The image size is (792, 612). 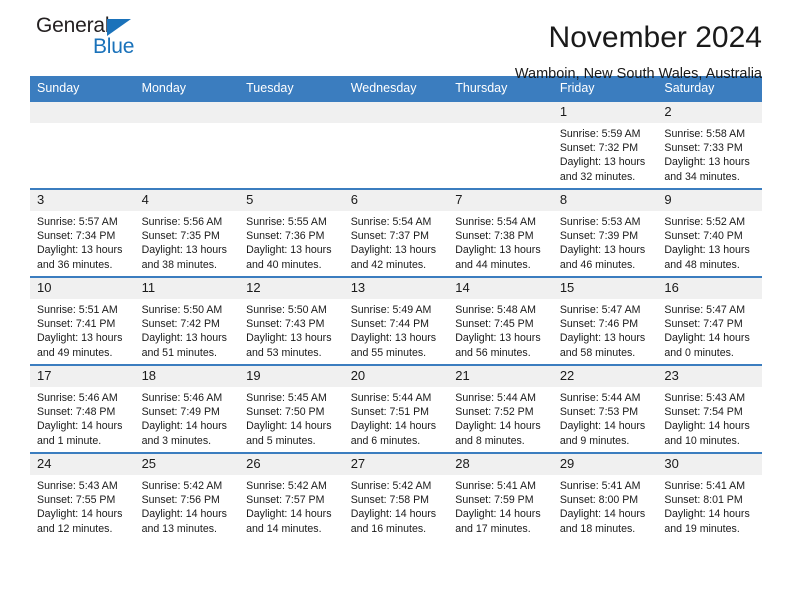 I want to click on logo-text-blue: Blue, so click(x=114, y=46).